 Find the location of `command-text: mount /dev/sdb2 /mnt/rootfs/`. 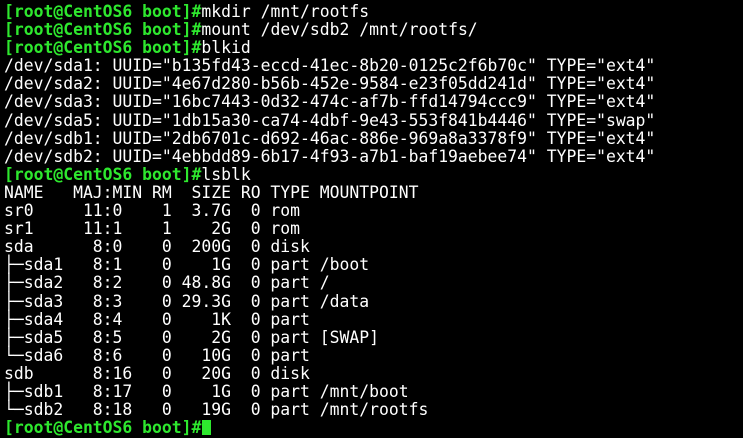

command-text: mount /dev/sdb2 /mnt/rootfs/ is located at coordinates (339, 30).